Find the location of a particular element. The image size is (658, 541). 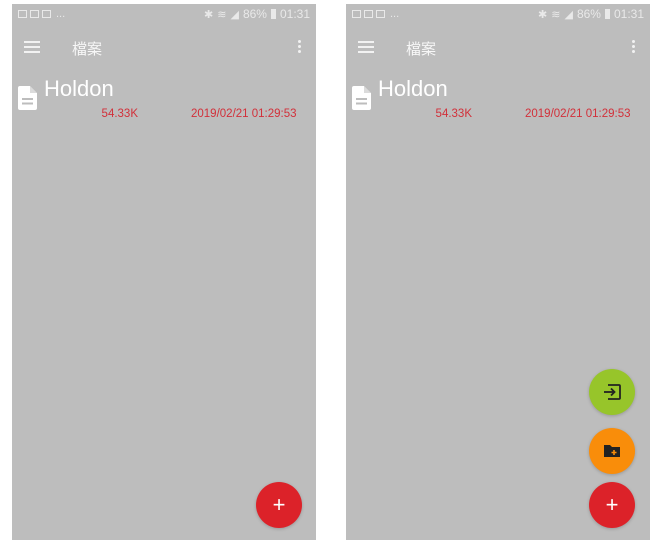

new-folder-icon is located at coordinates (612, 451).